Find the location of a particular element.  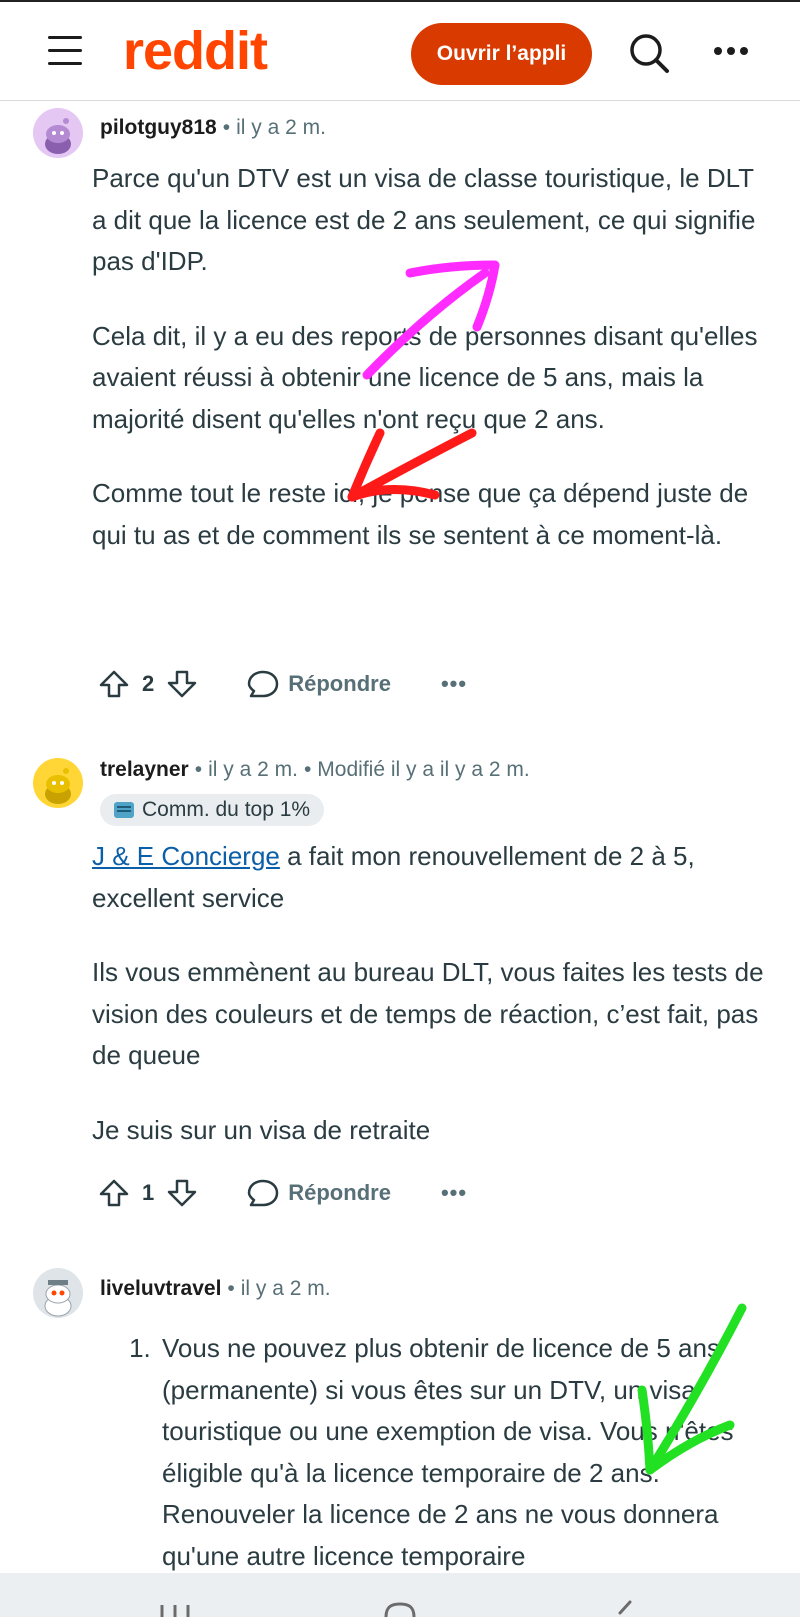

vote-count: 2 is located at coordinates (148, 683).